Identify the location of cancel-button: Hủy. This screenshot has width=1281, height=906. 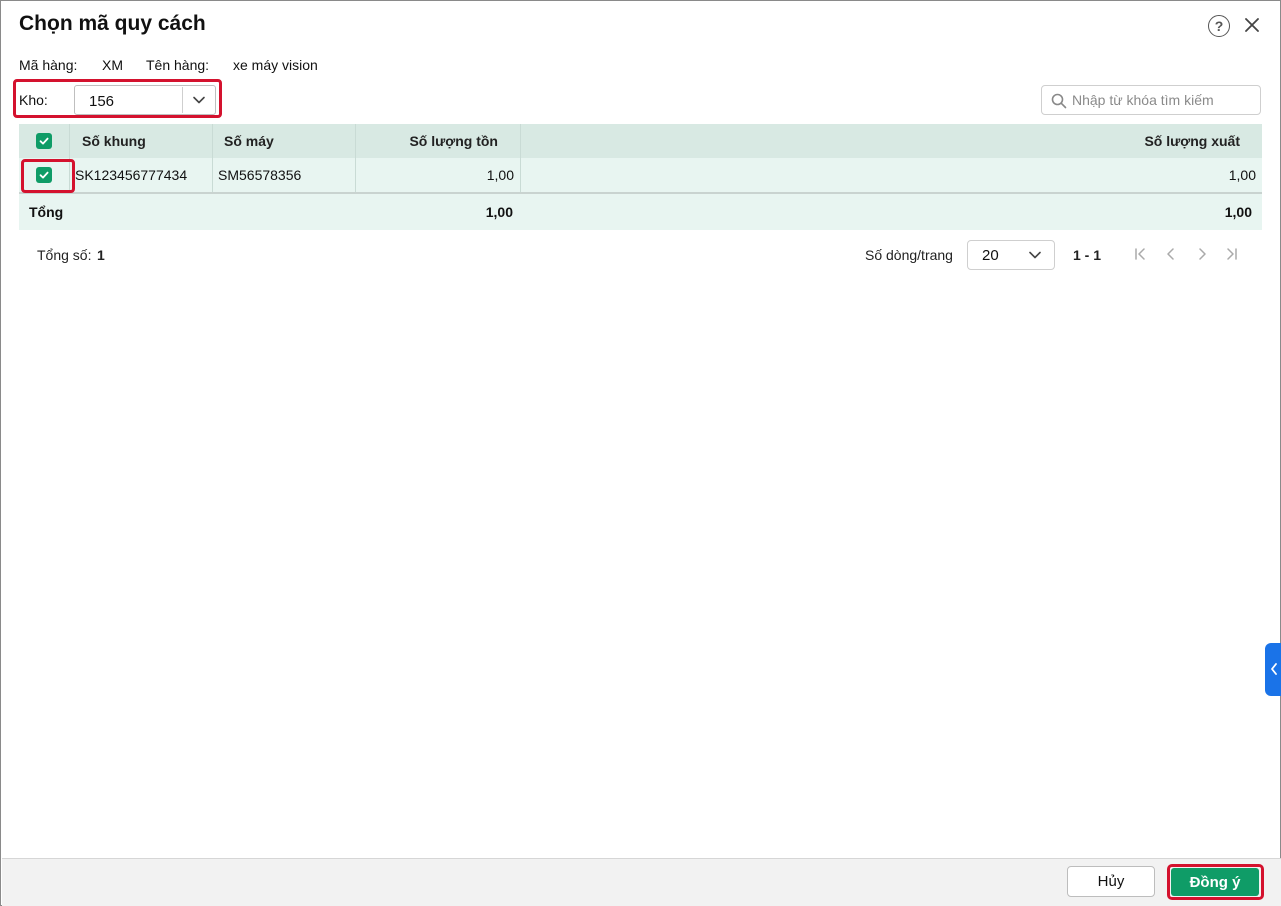
(1111, 881).